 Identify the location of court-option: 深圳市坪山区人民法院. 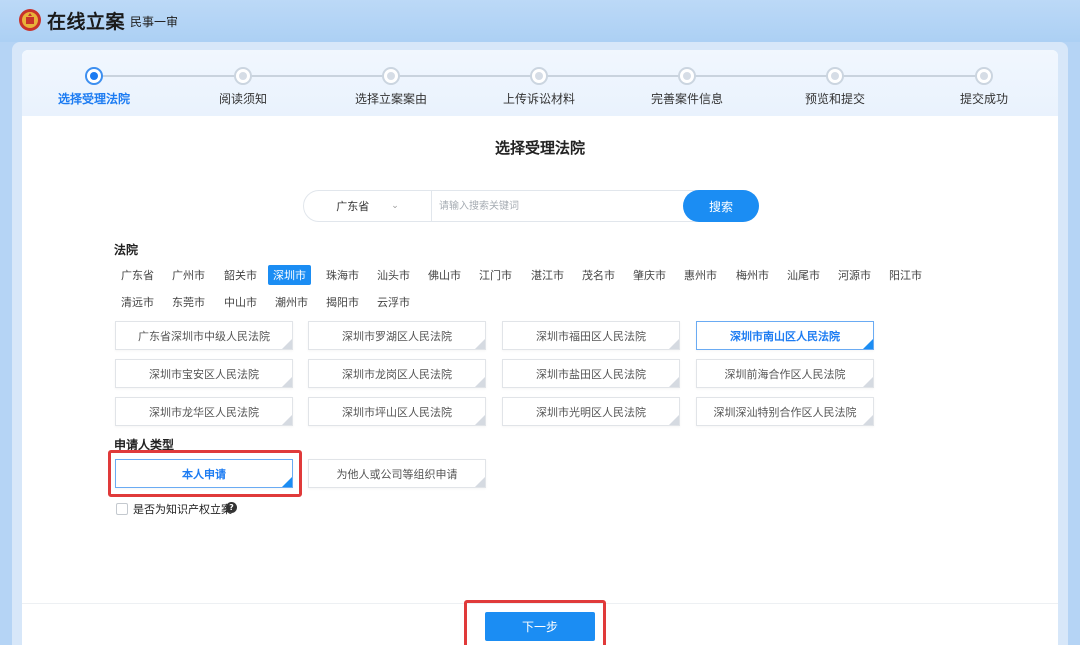
(397, 411).